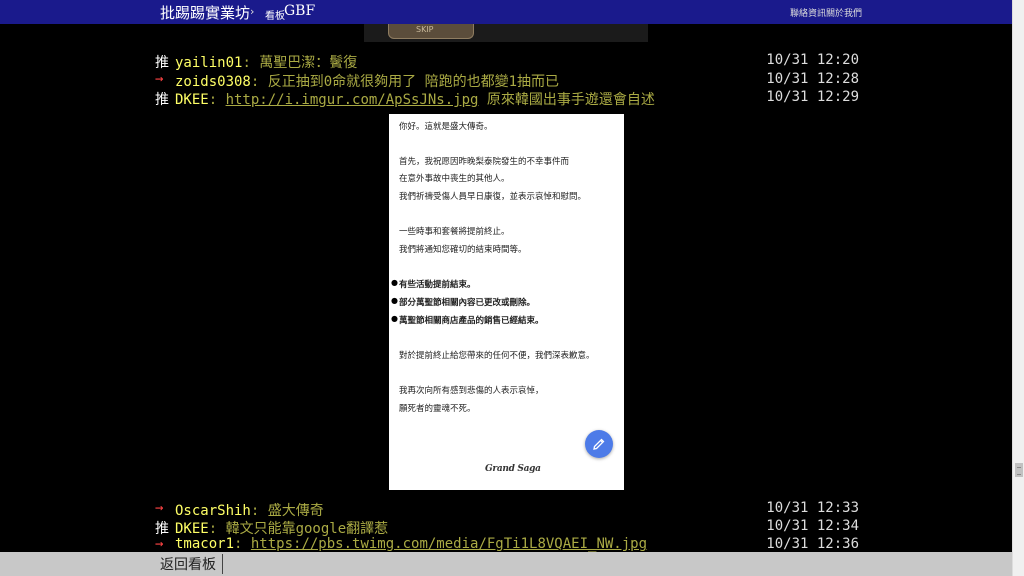 The width and height of the screenshot is (1024, 576). I want to click on push-row: → OscarShih: 盛大傳奇 10/31 12:33, so click(508, 510).